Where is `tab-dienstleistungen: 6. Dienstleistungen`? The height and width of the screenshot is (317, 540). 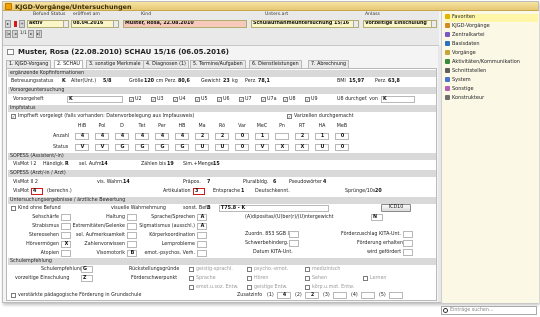 tab-dienstleistungen: 6. Dienstleistungen is located at coordinates (275, 64).